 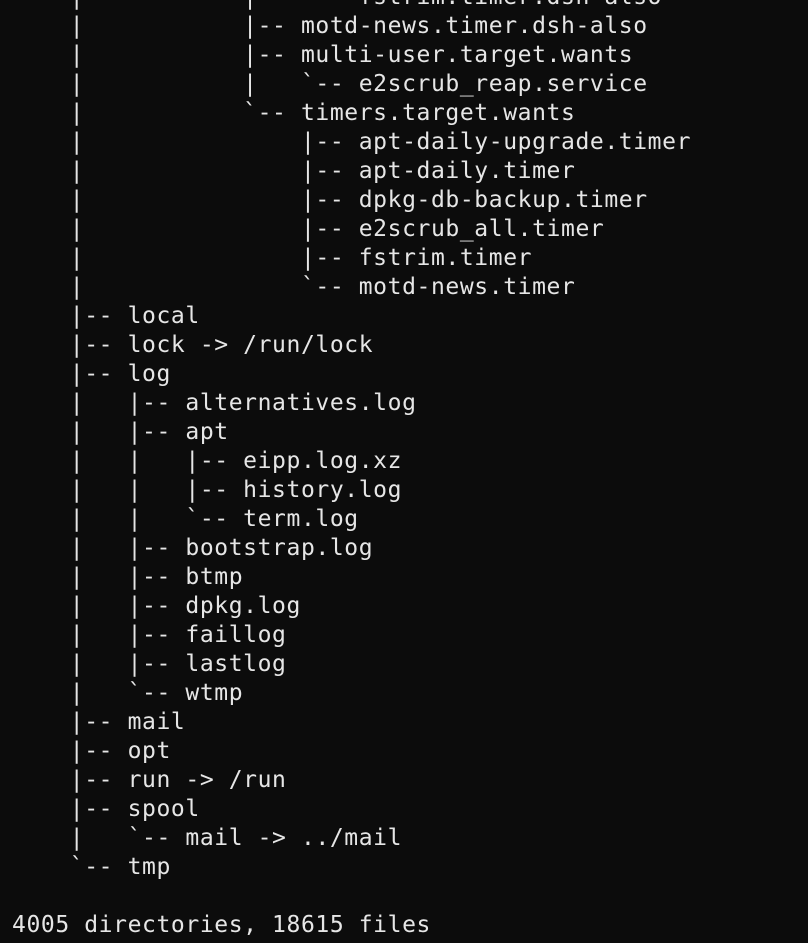 I want to click on terminal-line: |-- spool, so click(x=106, y=809).